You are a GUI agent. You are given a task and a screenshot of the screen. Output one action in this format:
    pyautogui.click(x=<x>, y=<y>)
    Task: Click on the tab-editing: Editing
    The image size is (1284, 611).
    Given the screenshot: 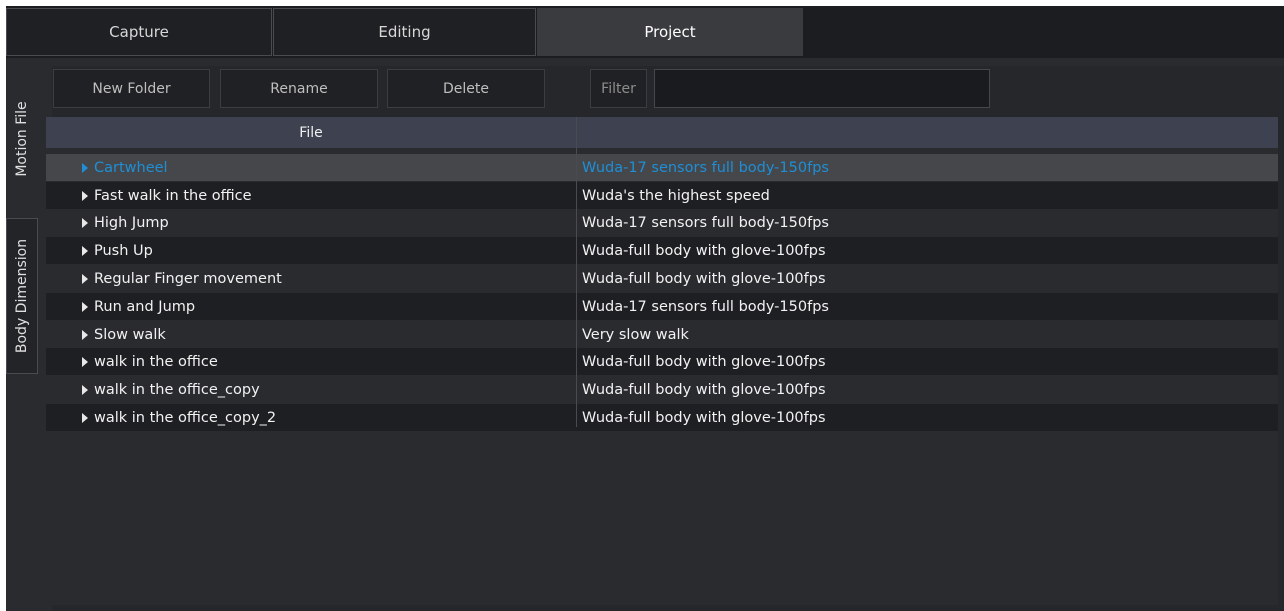 What is the action you would take?
    pyautogui.click(x=404, y=32)
    